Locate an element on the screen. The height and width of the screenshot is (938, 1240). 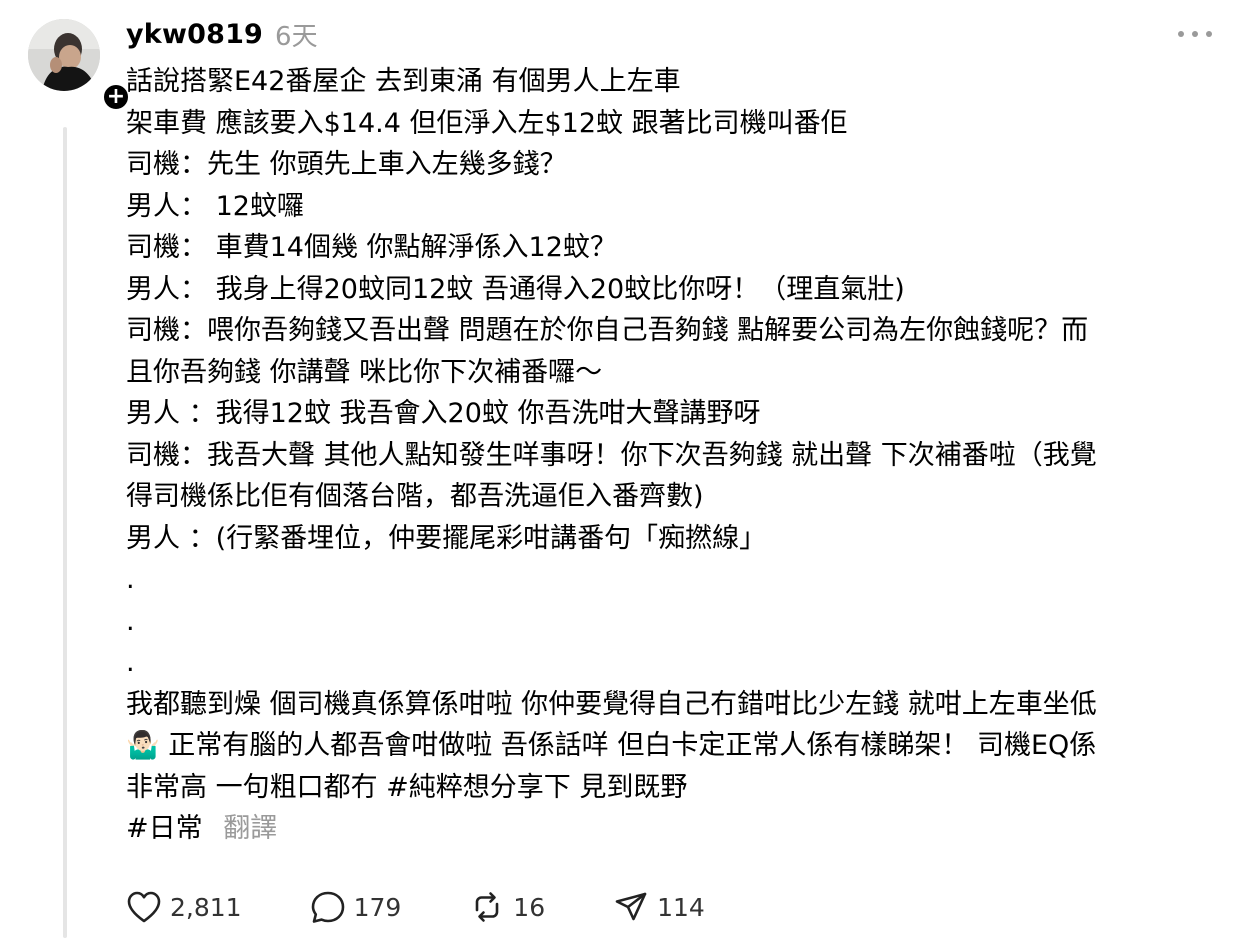
translate-button: 翻譯 is located at coordinates (250, 828).